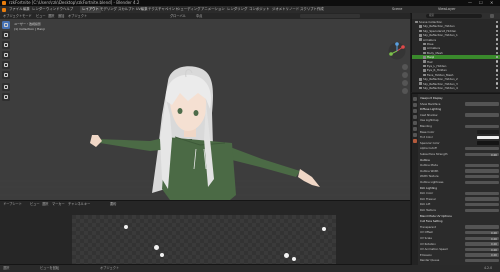  Describe the element at coordinates (6, 45) in the screenshot. I see `move-tool` at that location.